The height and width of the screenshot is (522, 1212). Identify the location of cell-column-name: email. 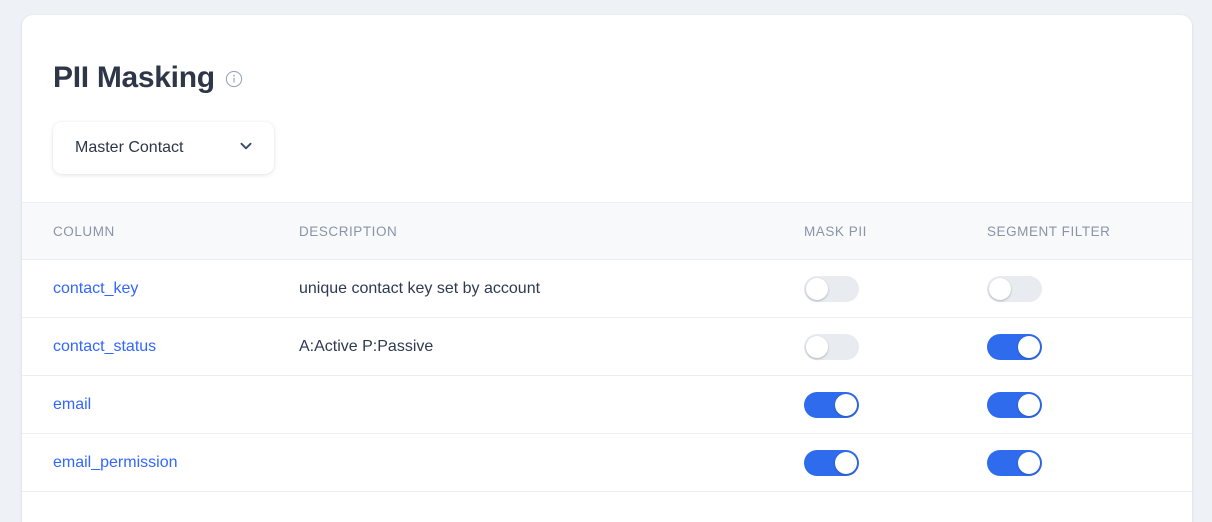
(160, 405).